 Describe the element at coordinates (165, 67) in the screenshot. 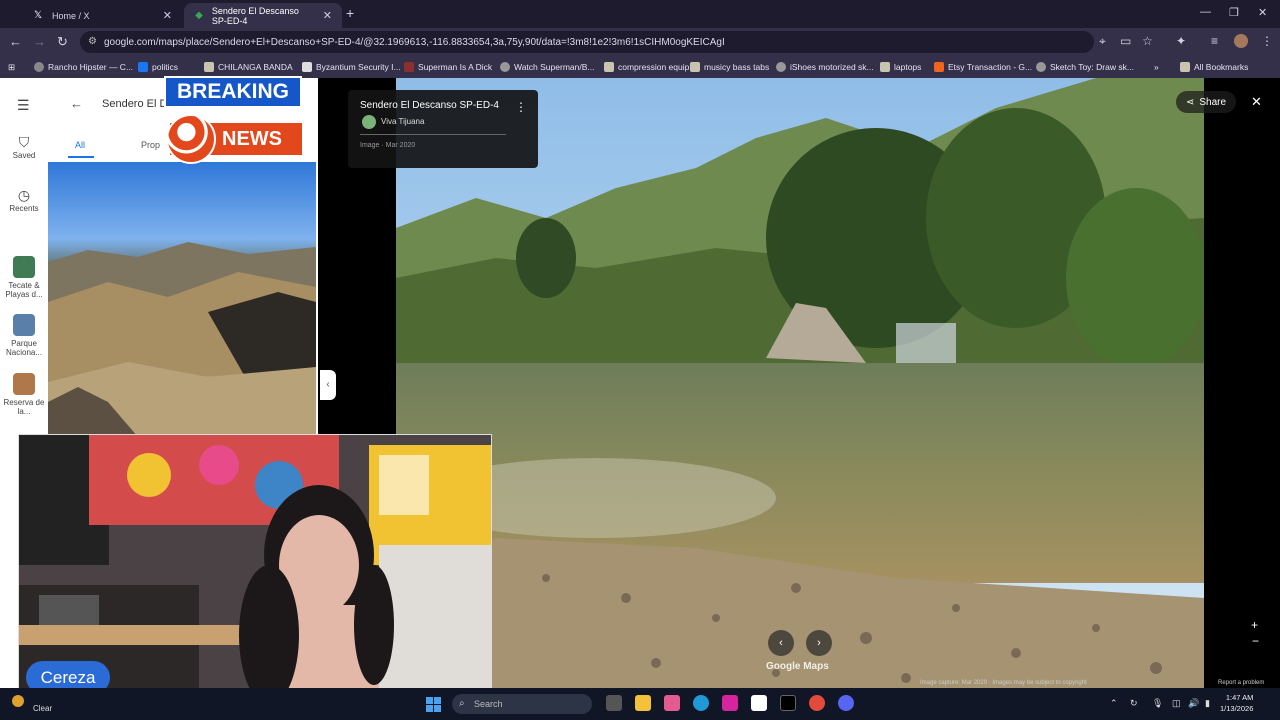

I see `bookmark-label: politics` at that location.